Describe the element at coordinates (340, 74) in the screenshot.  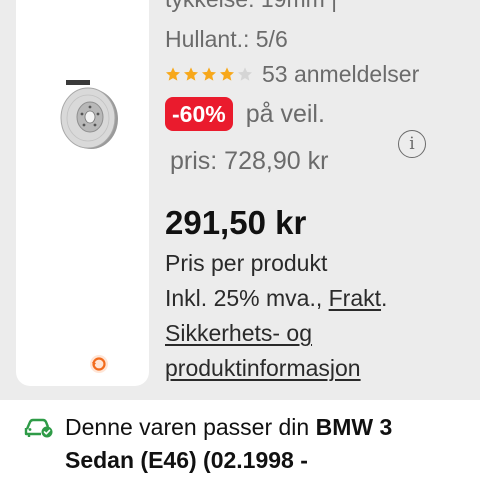
I see `reviews-count: 53 anmeldelser` at that location.